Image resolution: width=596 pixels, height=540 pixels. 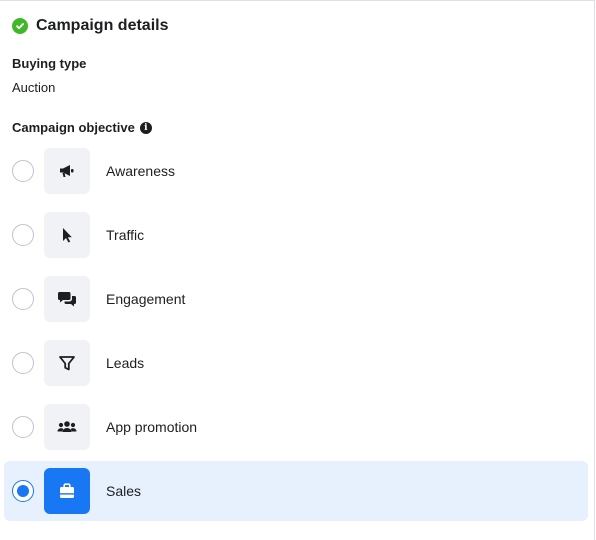 What do you see at coordinates (67, 363) in the screenshot?
I see `funnel-icon` at bounding box center [67, 363].